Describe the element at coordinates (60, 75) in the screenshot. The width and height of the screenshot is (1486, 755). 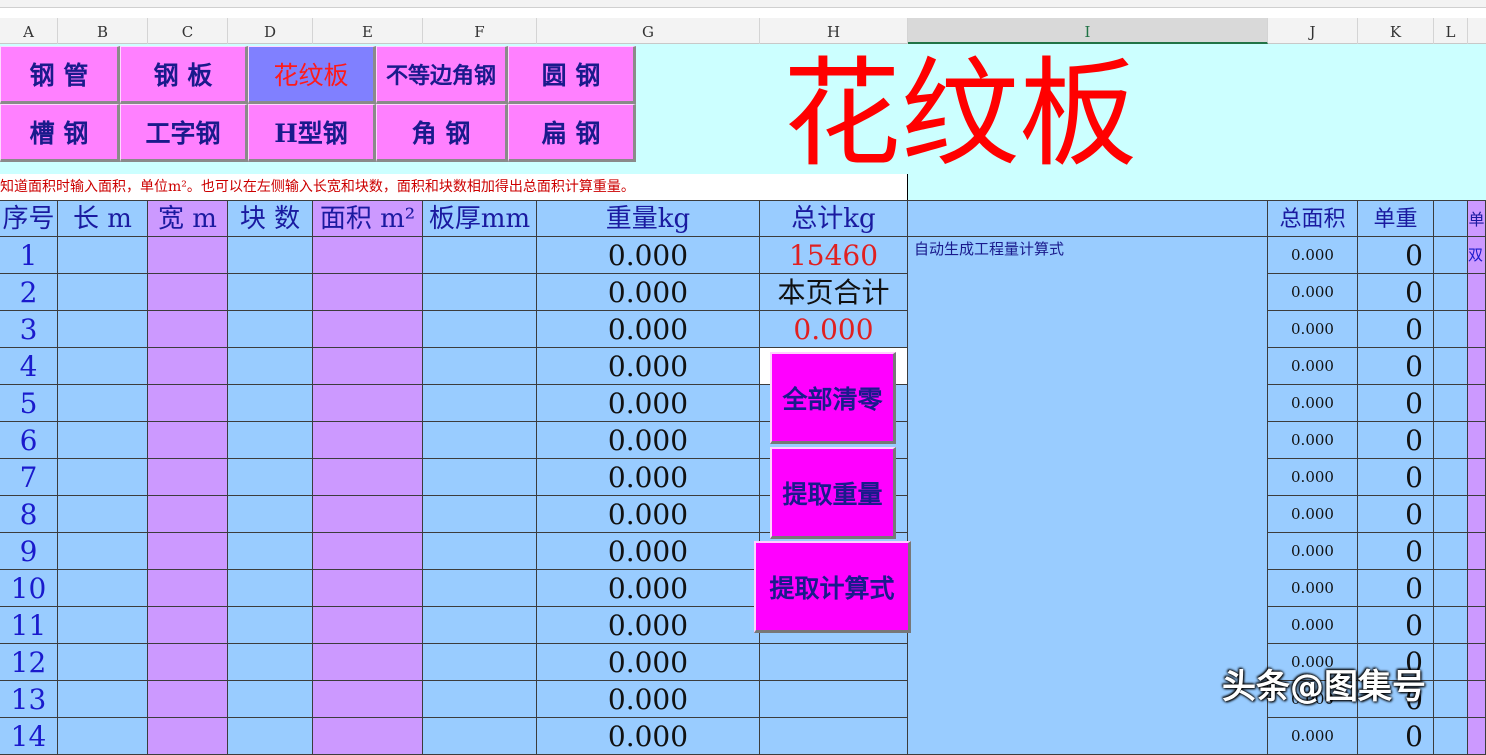
I see `nav-button-steel-pipe: 钢 管` at that location.